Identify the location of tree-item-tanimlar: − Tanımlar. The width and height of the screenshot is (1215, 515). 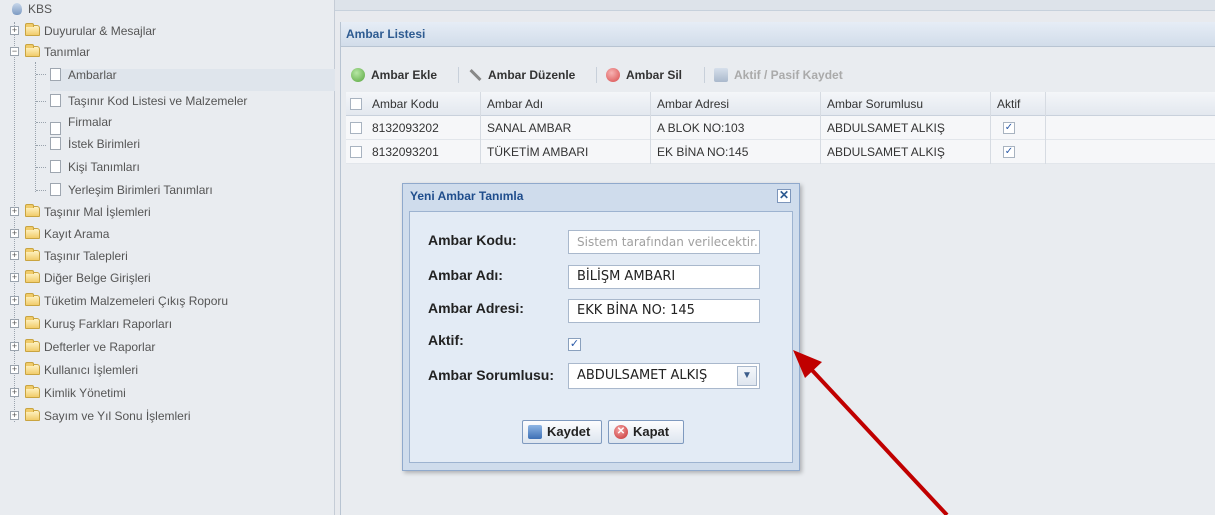
(160, 52).